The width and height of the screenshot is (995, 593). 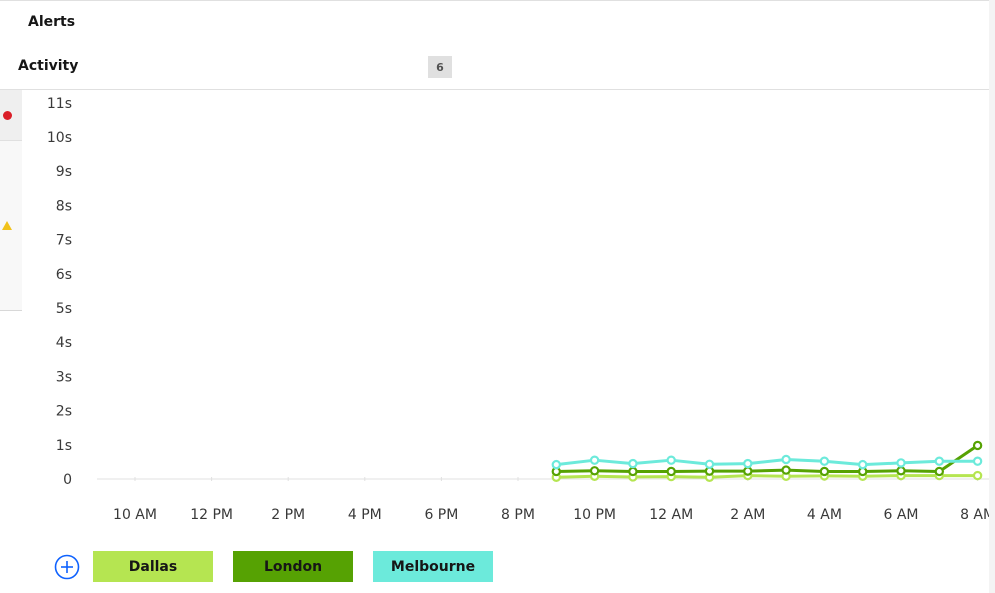 What do you see at coordinates (52, 22) in the screenshot?
I see `alerts-title: Alerts` at bounding box center [52, 22].